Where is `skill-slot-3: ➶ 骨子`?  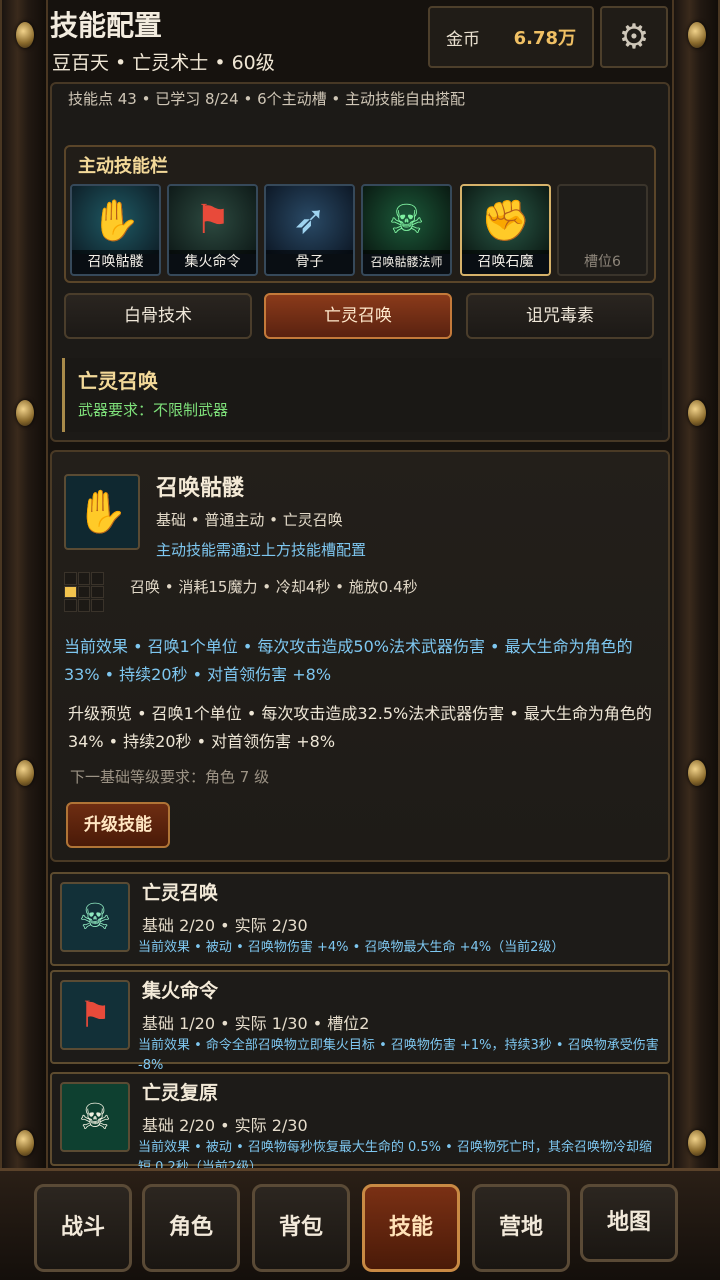
skill-slot-3: ➶ 骨子 is located at coordinates (309, 230).